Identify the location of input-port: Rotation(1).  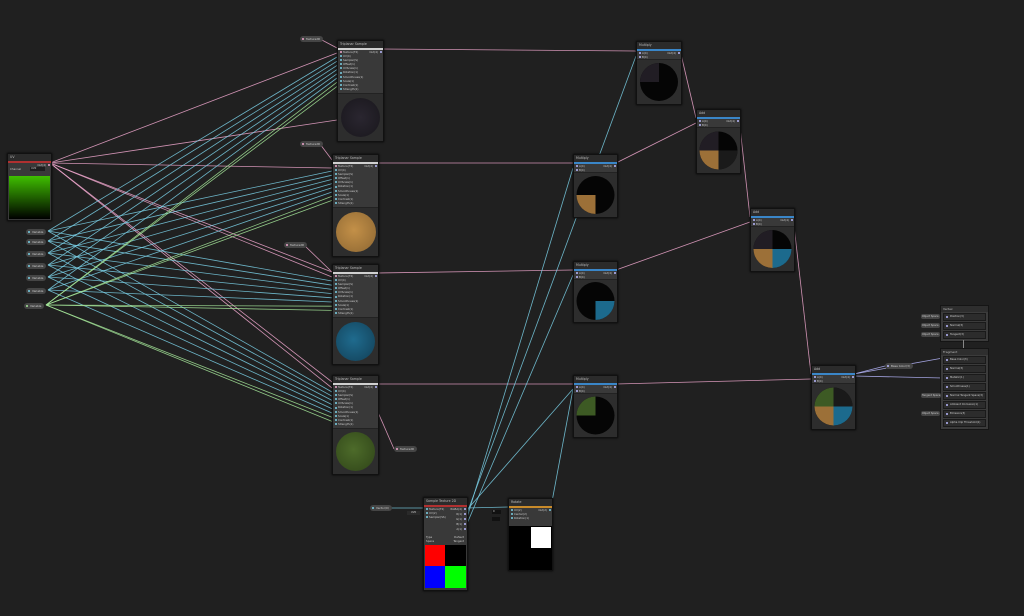
(523, 518).